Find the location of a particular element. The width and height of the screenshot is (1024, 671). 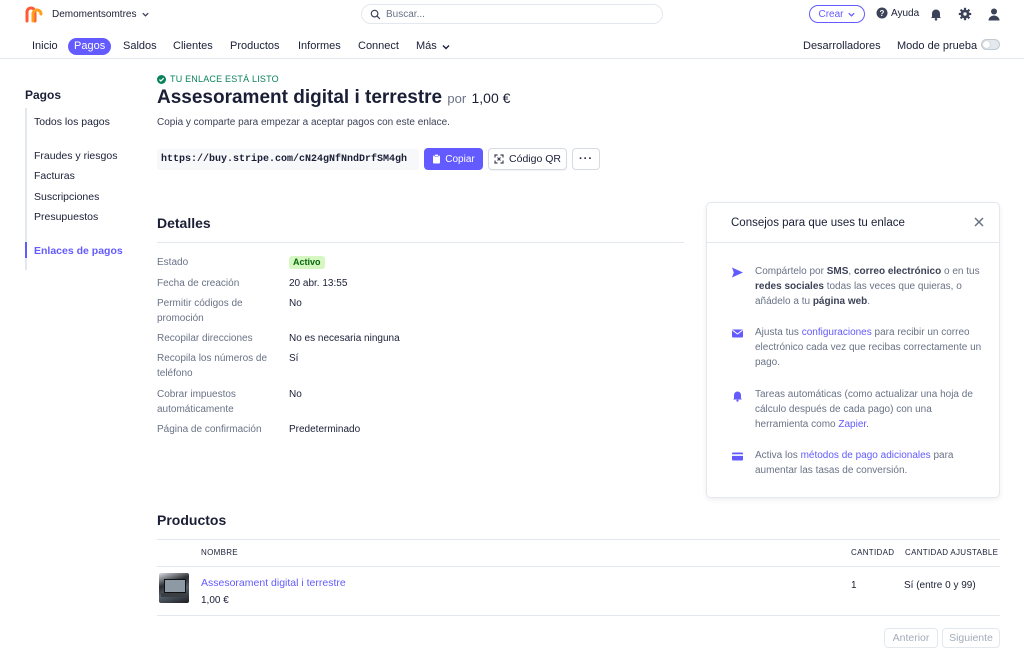

link-ready-status: TU ENLACE ESTÁ LISTO is located at coordinates (218, 79).